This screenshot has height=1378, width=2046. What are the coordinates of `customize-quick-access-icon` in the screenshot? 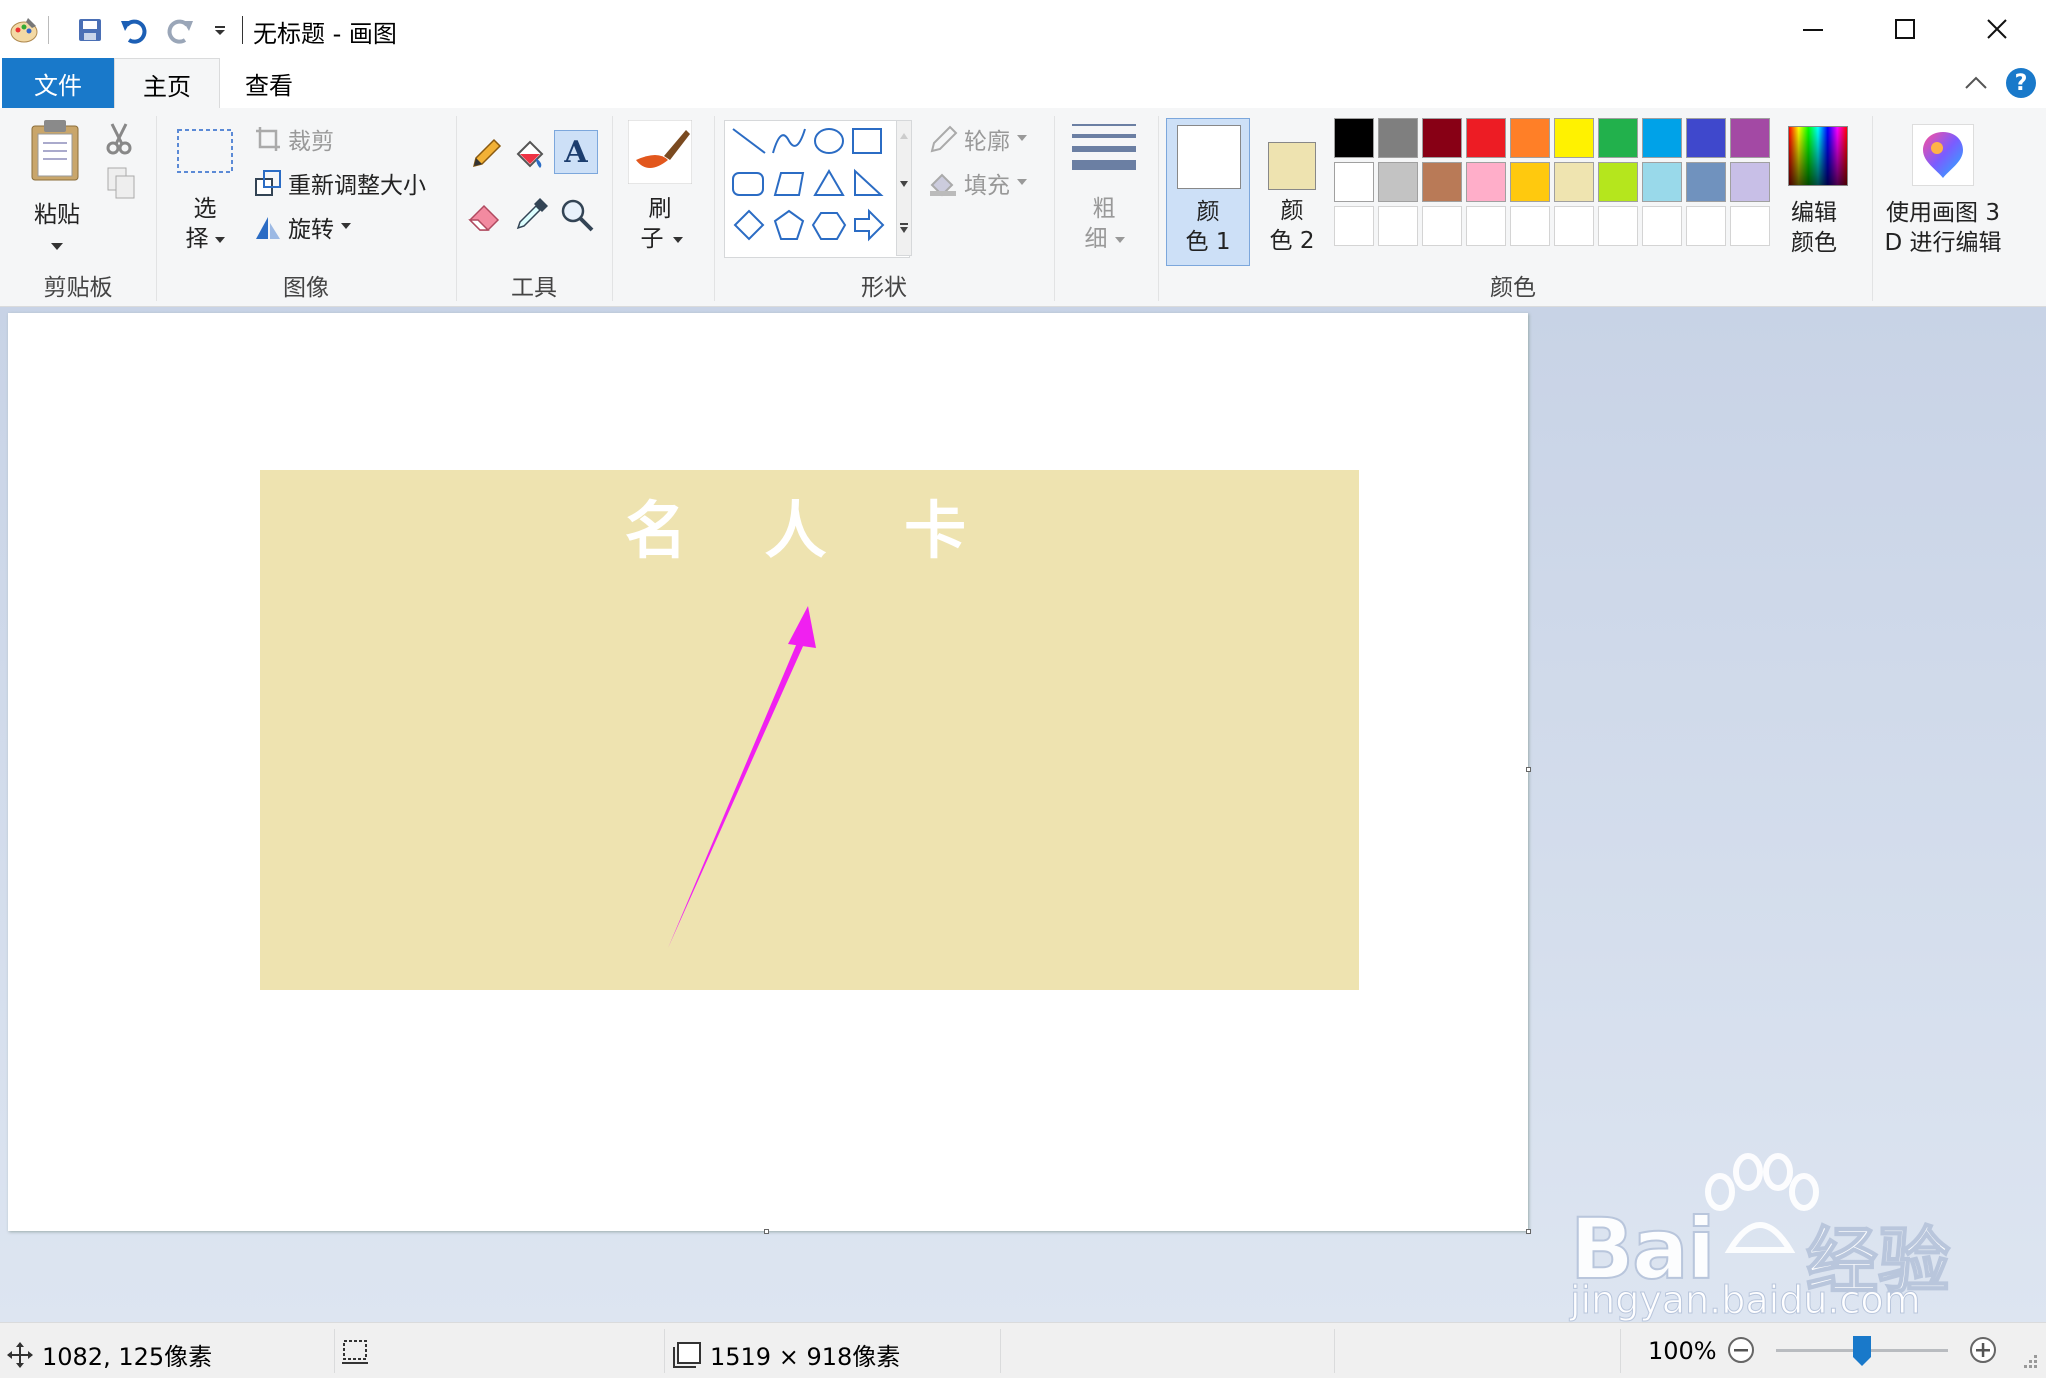 It's located at (220, 30).